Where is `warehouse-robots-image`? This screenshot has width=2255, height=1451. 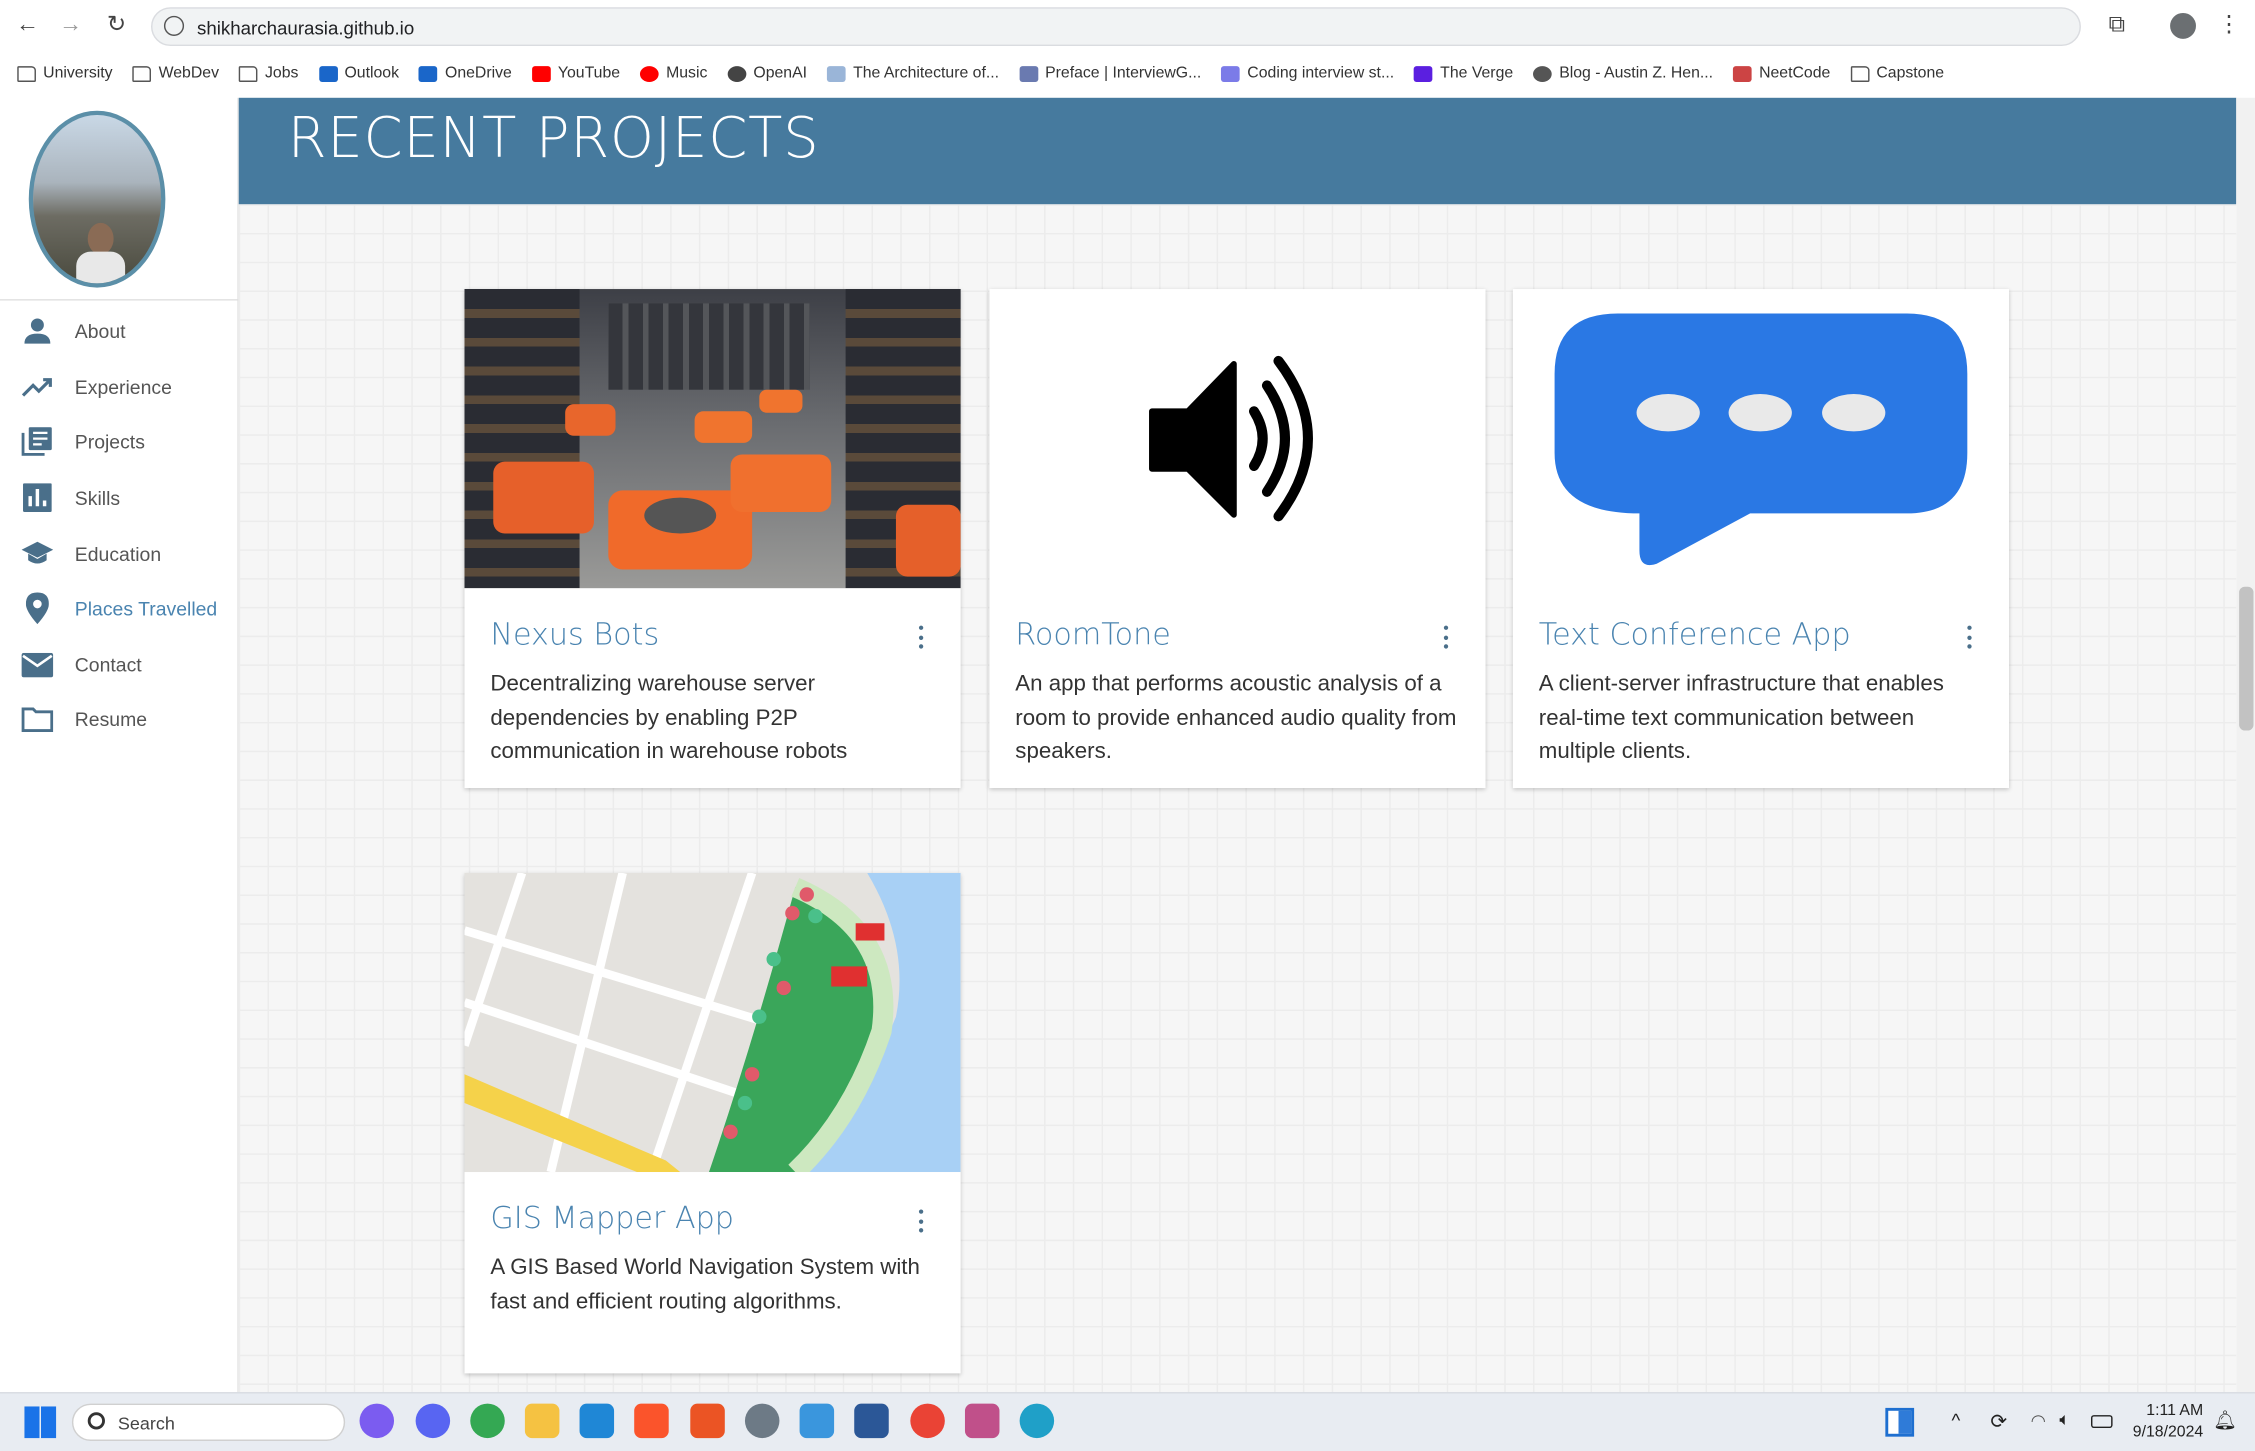 warehouse-robots-image is located at coordinates (712, 439).